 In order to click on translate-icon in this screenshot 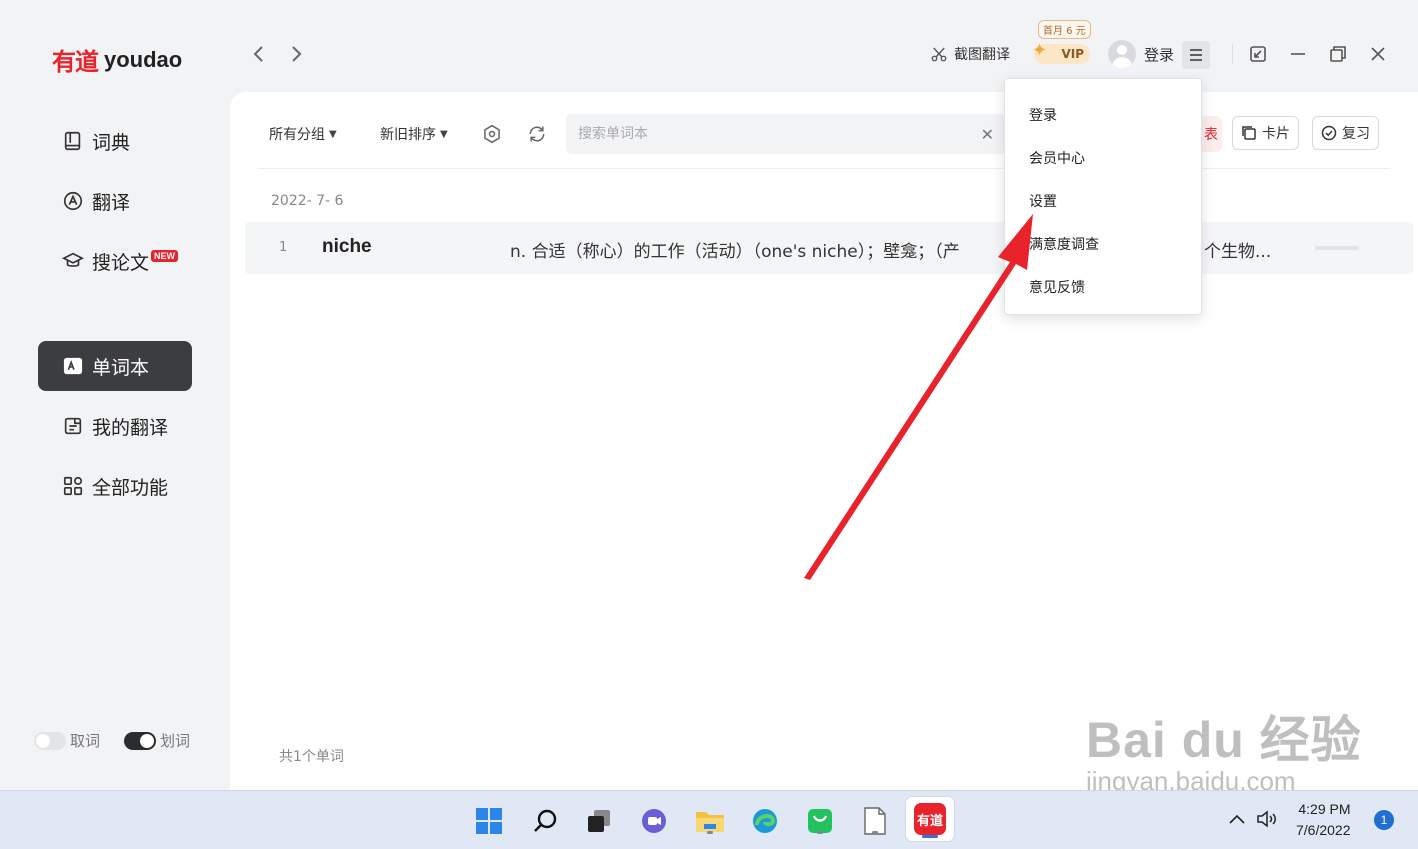, I will do `click(73, 201)`.